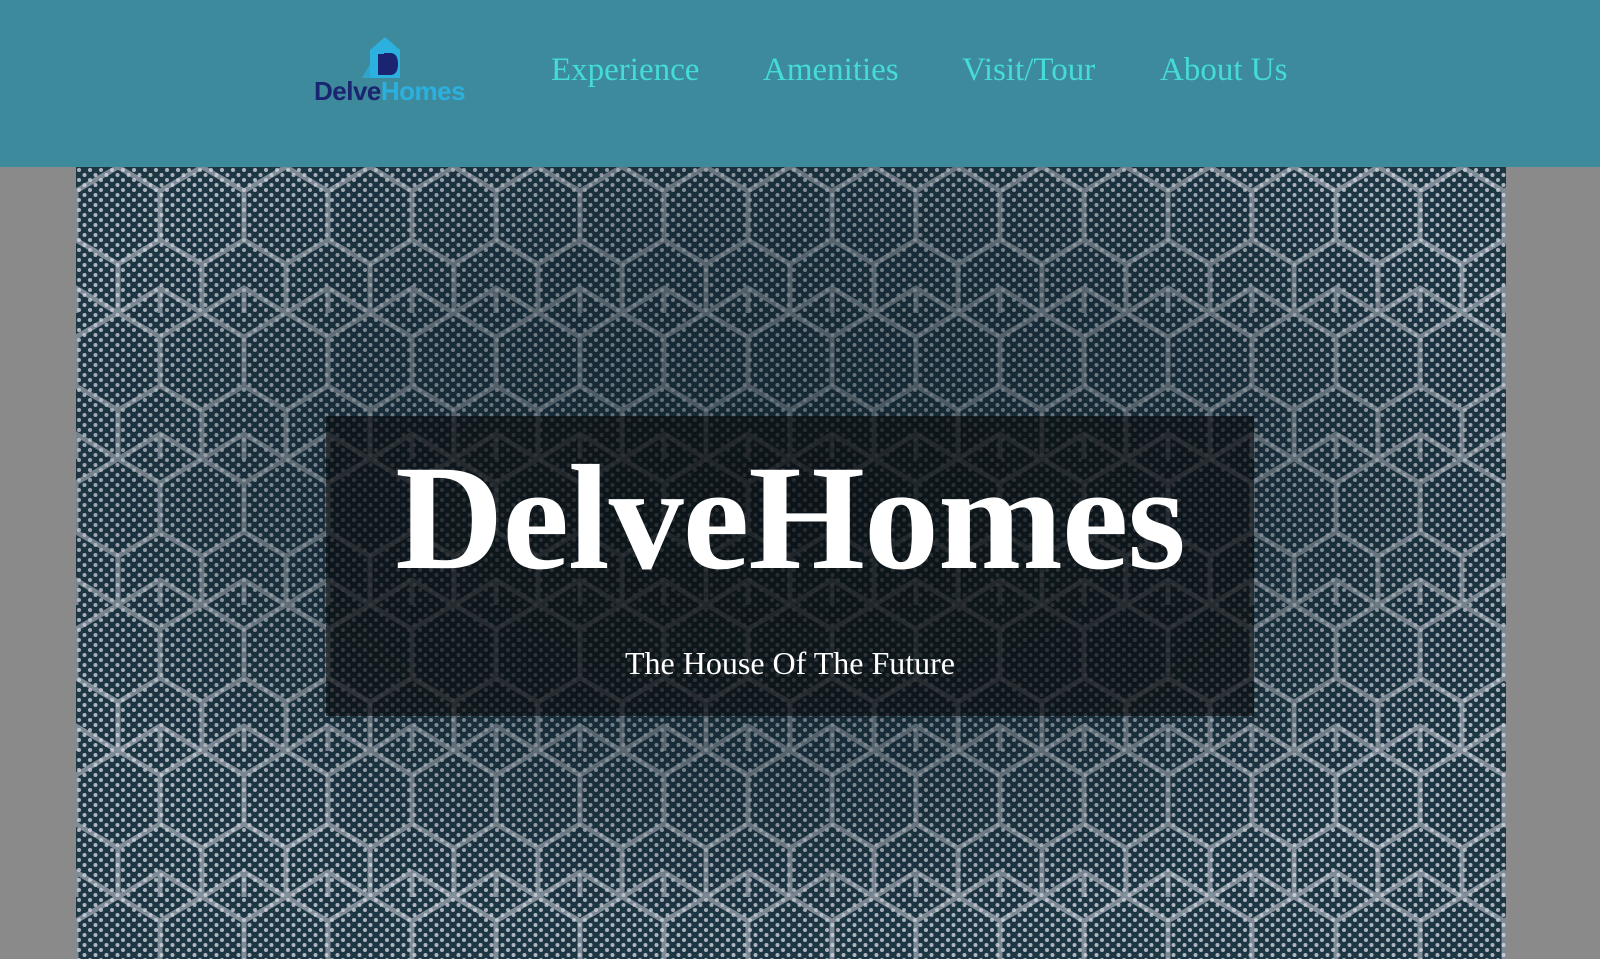 The height and width of the screenshot is (959, 1600). What do you see at coordinates (831, 71) in the screenshot?
I see `nav-link-amenities: Amenities` at bounding box center [831, 71].